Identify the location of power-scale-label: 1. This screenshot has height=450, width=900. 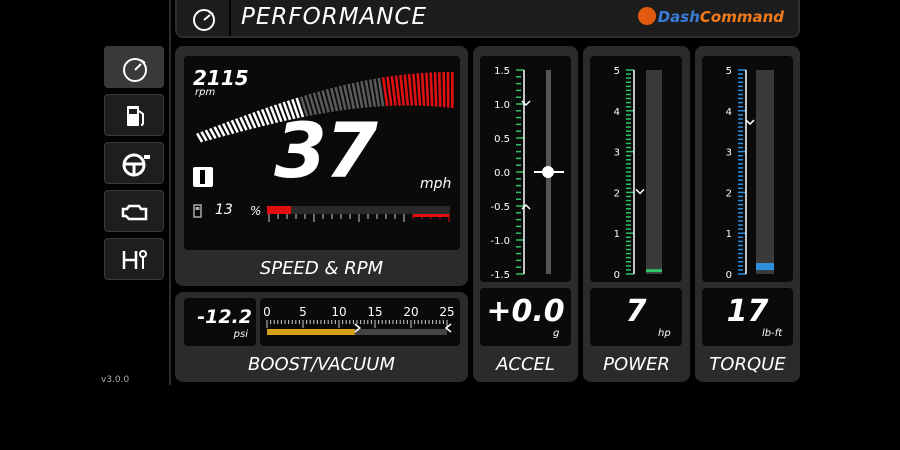
(617, 234).